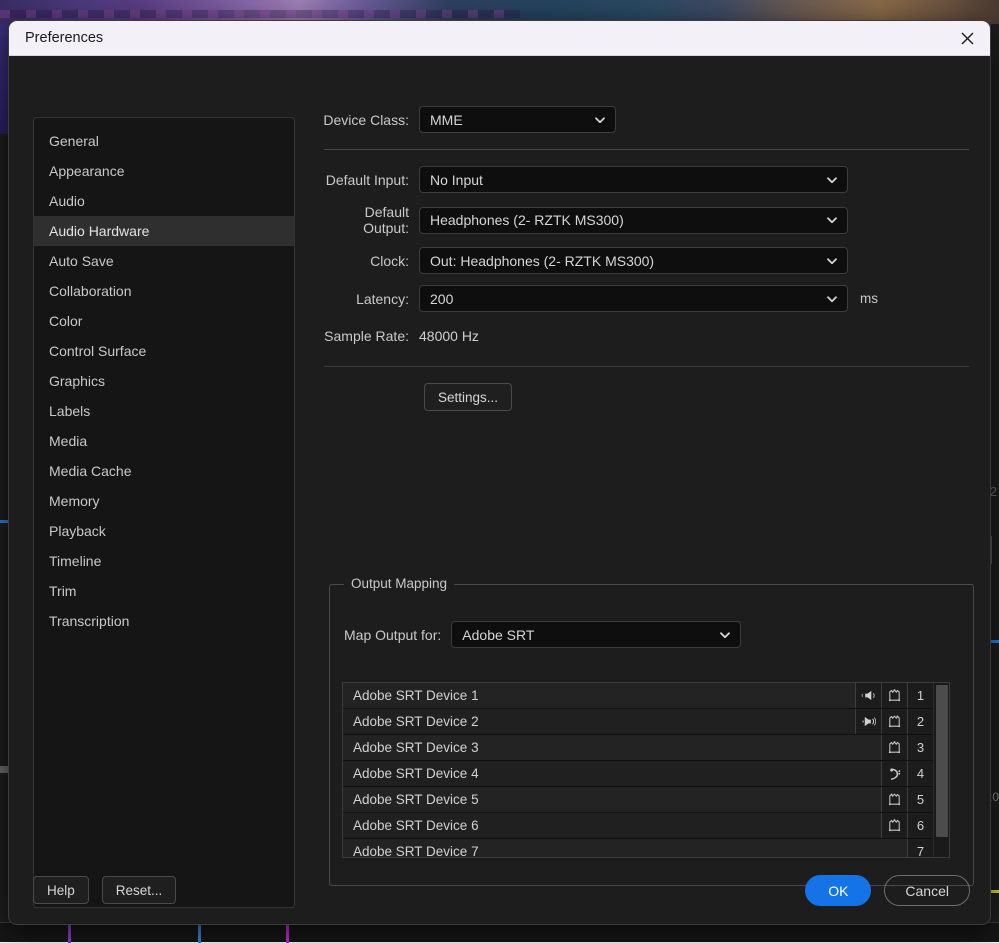 The height and width of the screenshot is (943, 999). I want to click on channel-number: 5, so click(920, 799).